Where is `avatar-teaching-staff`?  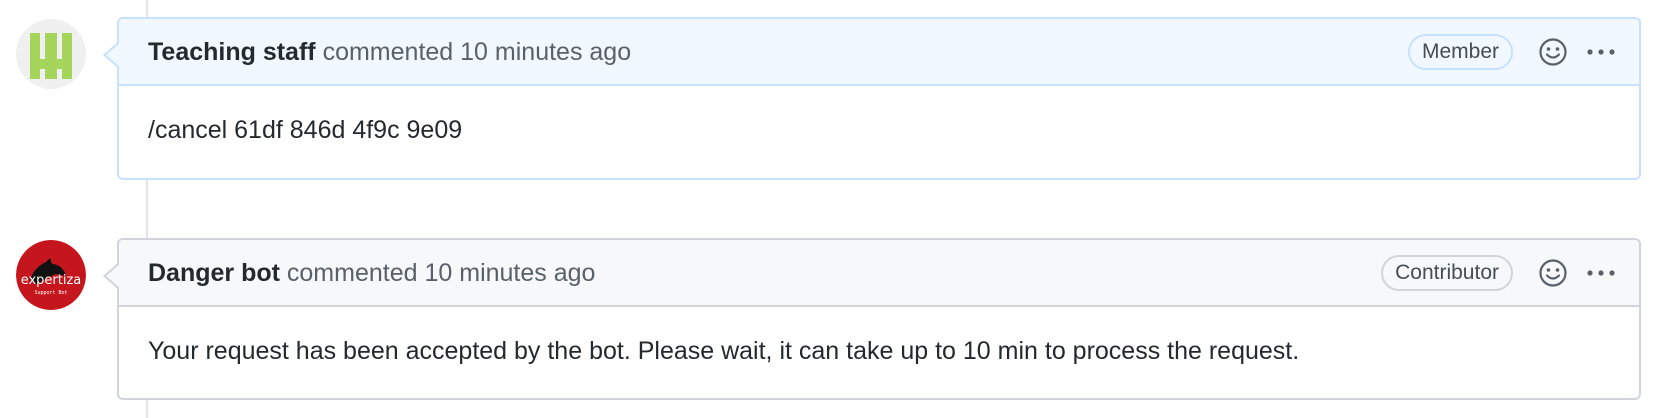 avatar-teaching-staff is located at coordinates (51, 54).